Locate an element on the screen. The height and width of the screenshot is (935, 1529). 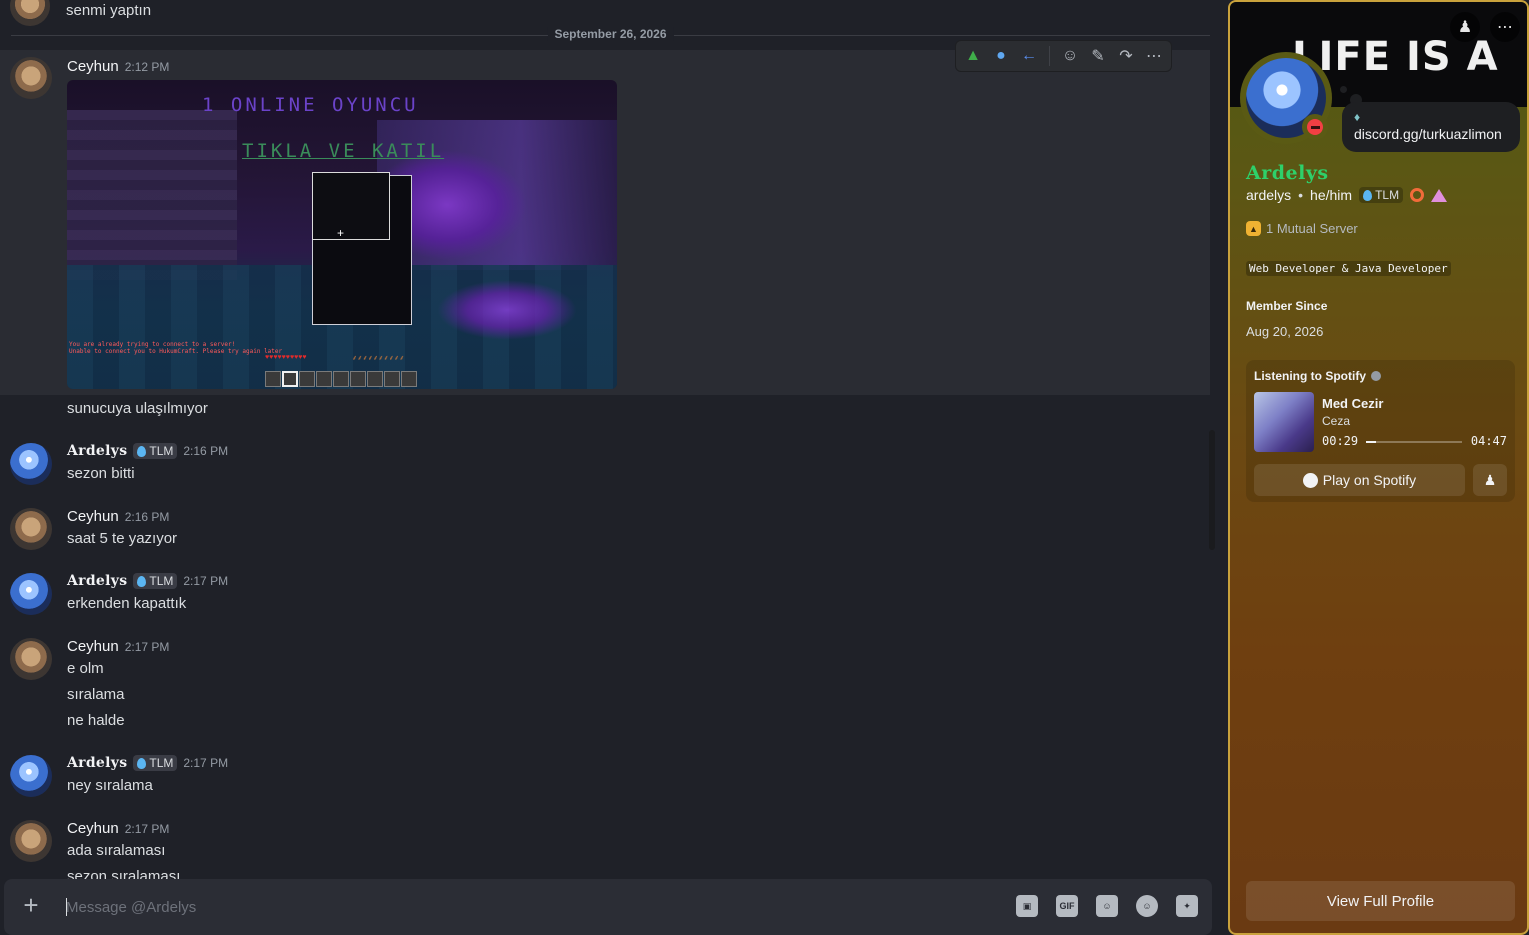
message-toolbar: ▲ ● ← ☺ ✎ ↷ ⋯ is located at coordinates (1063, 56).